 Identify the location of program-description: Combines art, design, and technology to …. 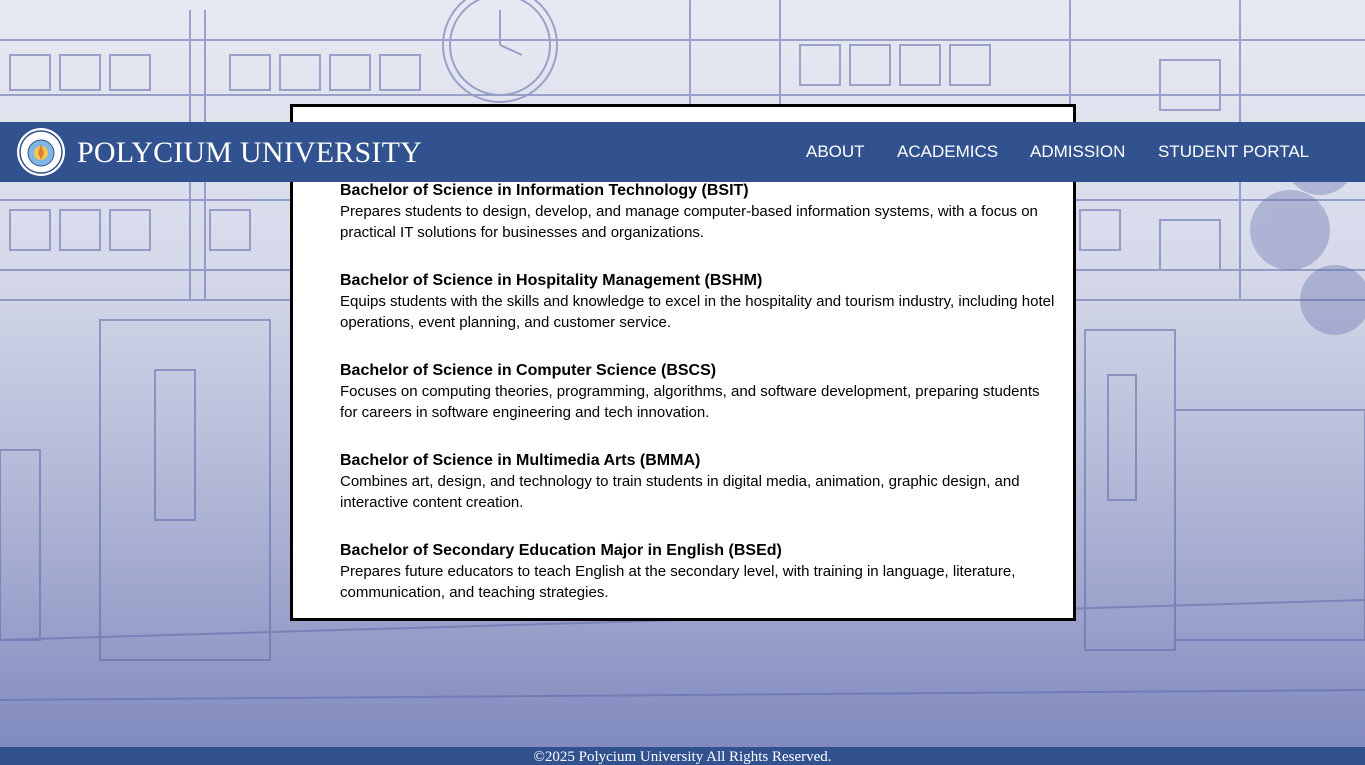
(680, 492).